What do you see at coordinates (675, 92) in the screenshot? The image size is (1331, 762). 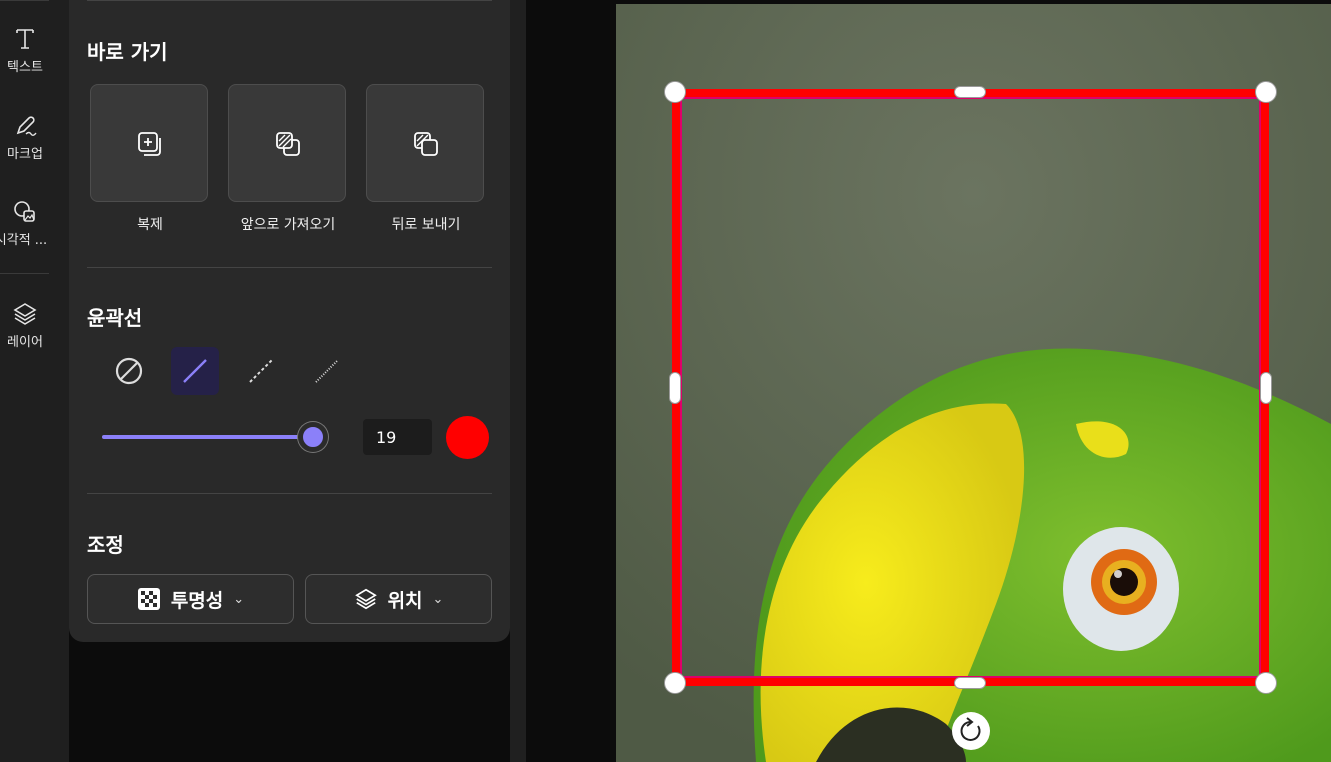 I see `resize-handle-top-left` at bounding box center [675, 92].